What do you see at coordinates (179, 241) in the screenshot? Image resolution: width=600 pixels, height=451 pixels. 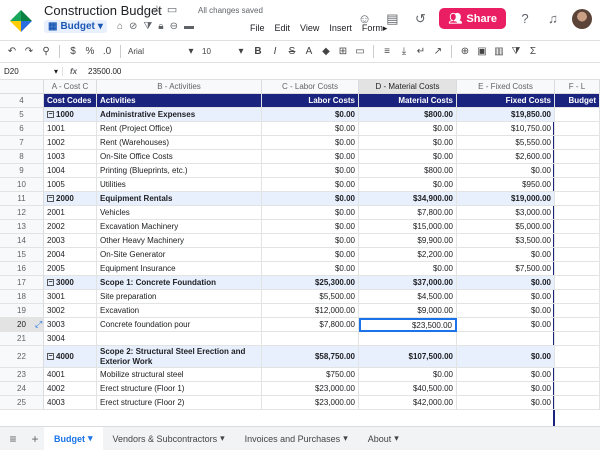 I see `table-cell: Other Heavy Machinery` at bounding box center [179, 241].